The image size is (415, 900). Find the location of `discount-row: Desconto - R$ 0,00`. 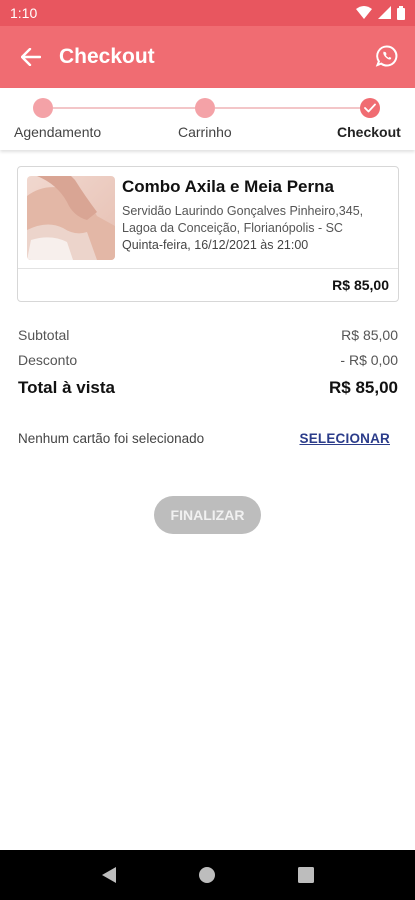

discount-row: Desconto - R$ 0,00 is located at coordinates (208, 360).